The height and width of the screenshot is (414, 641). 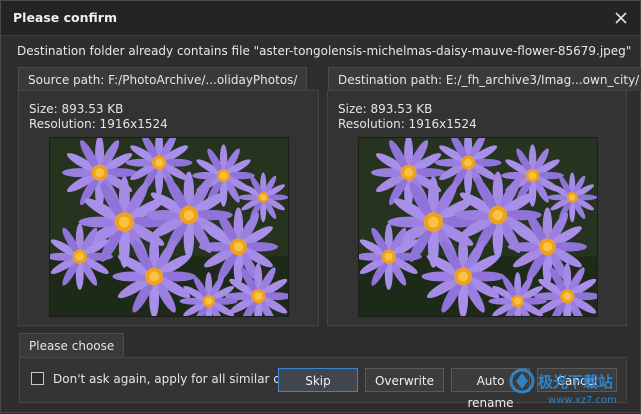 I want to click on overwrite-button: Overwrite, so click(x=404, y=380).